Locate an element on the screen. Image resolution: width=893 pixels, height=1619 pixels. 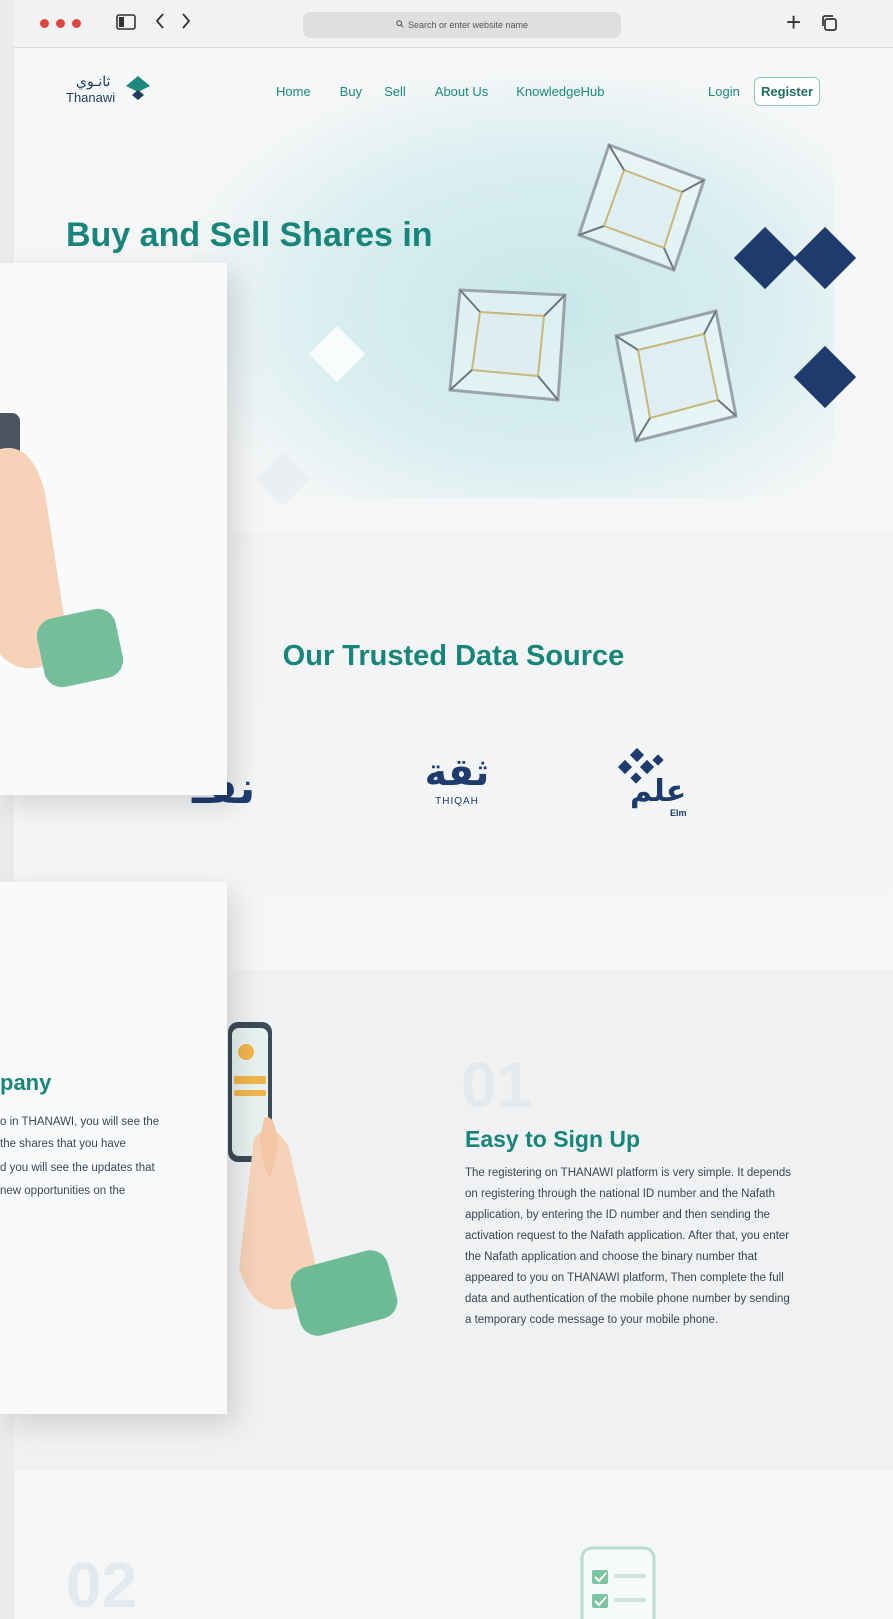
partner-logo-elm: علم Elm is located at coordinates (659, 793).